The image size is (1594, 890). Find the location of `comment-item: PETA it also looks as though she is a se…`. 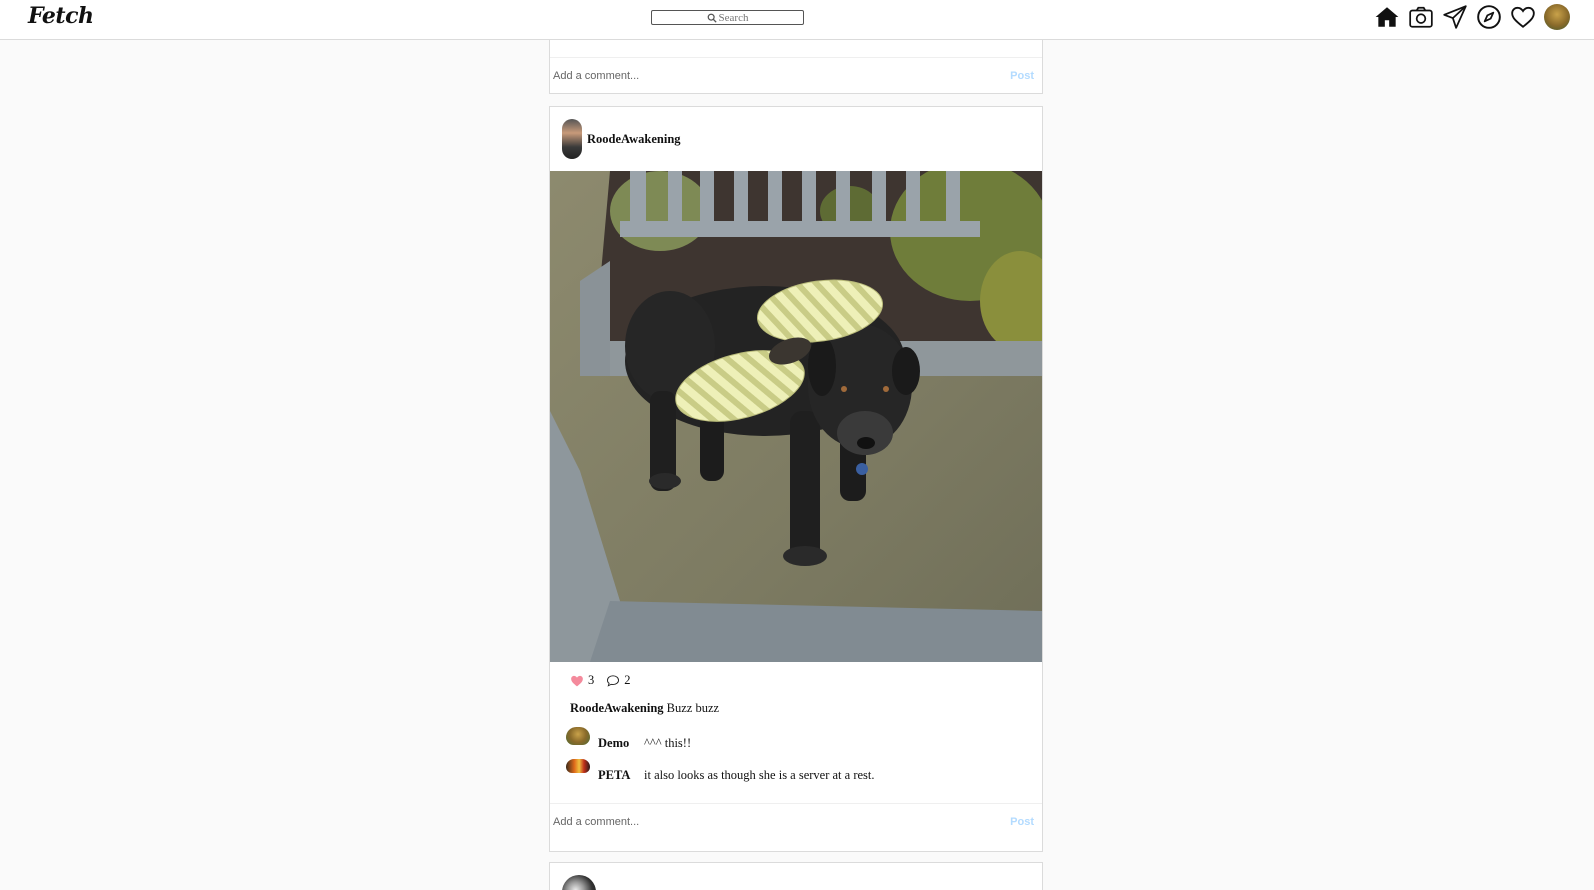

comment-item: PETA it also looks as though she is a se… is located at coordinates (720, 771).